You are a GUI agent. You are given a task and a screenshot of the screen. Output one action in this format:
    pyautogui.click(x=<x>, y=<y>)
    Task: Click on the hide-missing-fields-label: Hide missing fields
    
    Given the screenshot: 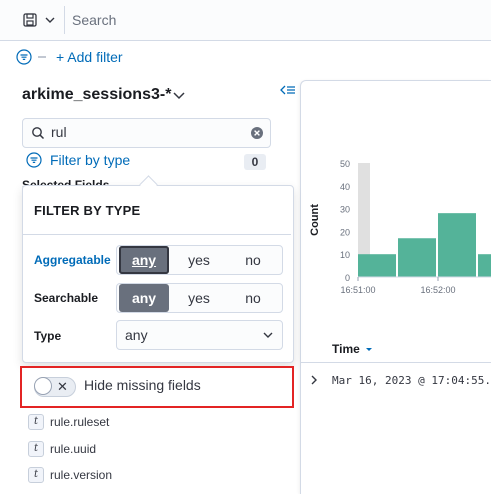 What is the action you would take?
    pyautogui.click(x=142, y=385)
    